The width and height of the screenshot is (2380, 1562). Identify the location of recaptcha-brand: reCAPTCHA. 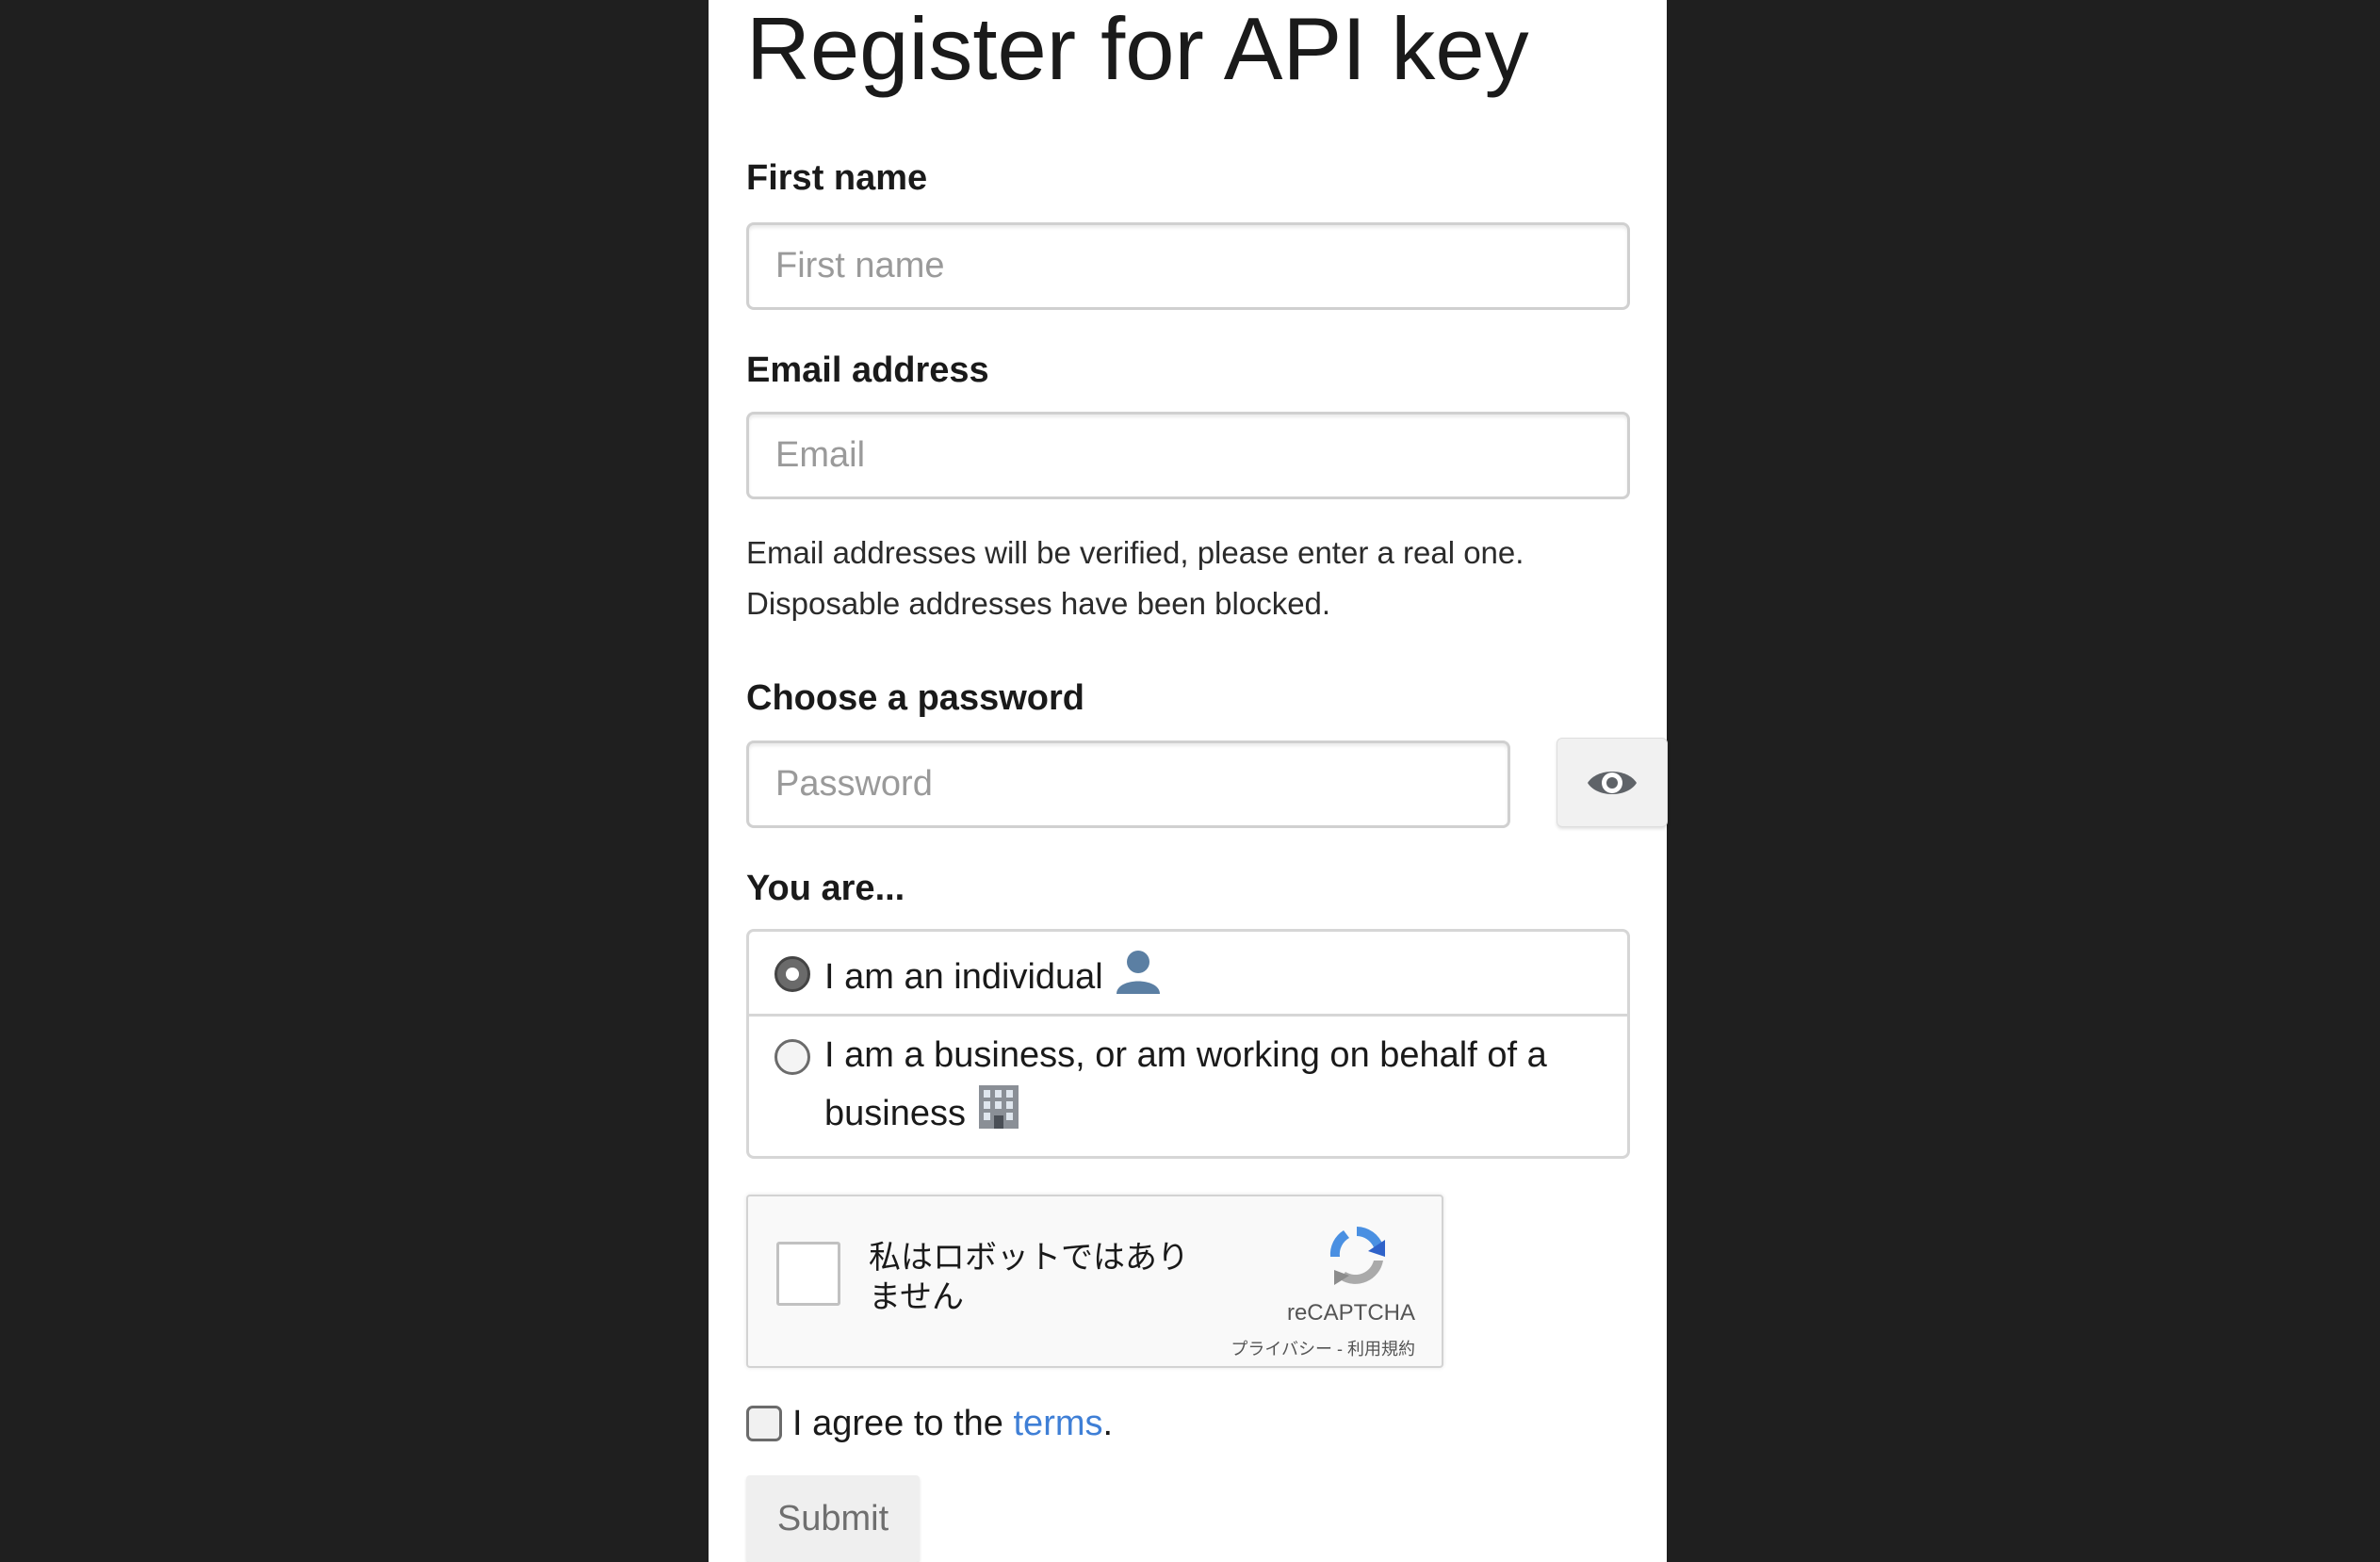
(1350, 1313).